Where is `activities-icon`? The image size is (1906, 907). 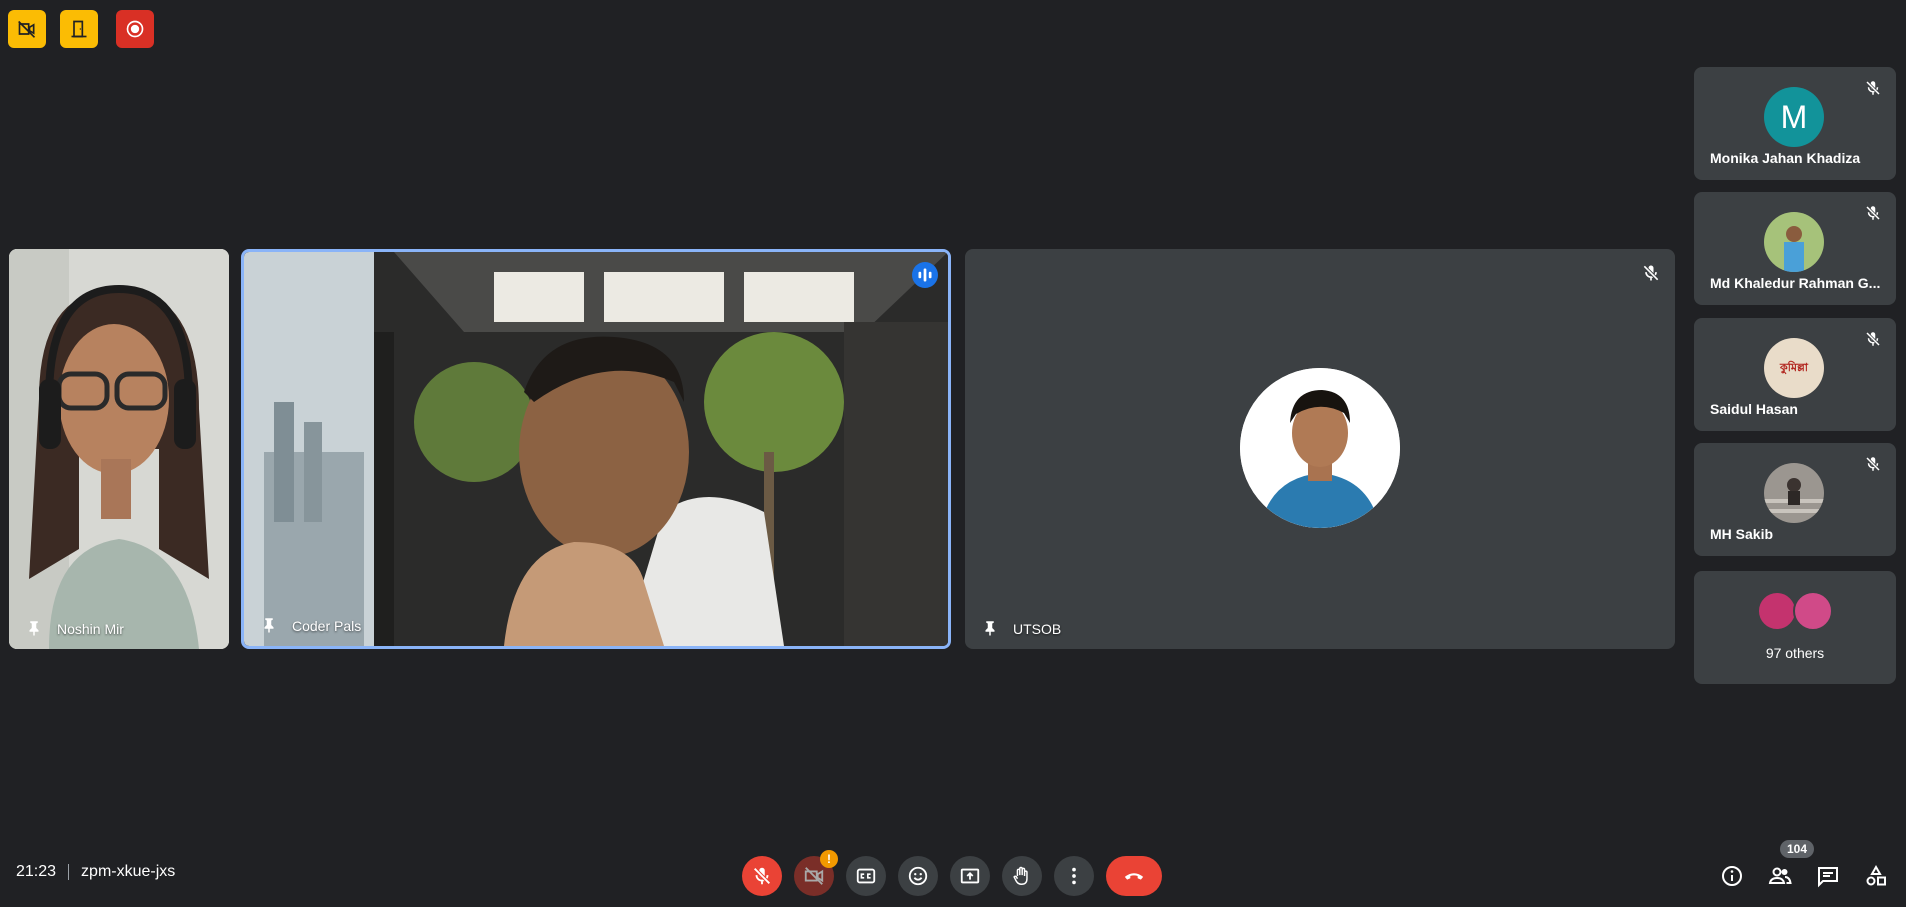 activities-icon is located at coordinates (1876, 875).